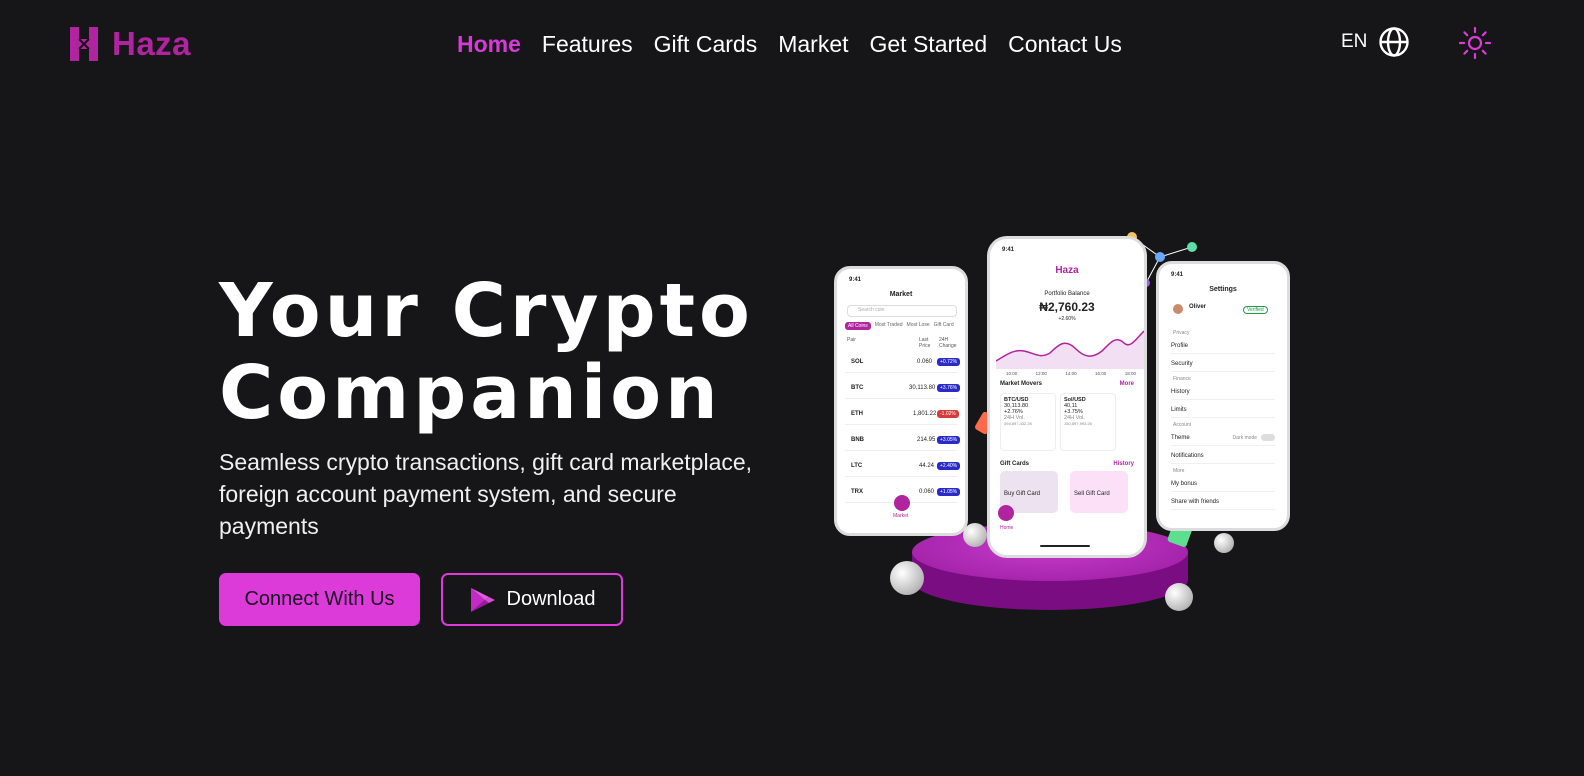 This screenshot has height=776, width=1584. What do you see at coordinates (1182, 425) in the screenshot?
I see `section-label: Account` at bounding box center [1182, 425].